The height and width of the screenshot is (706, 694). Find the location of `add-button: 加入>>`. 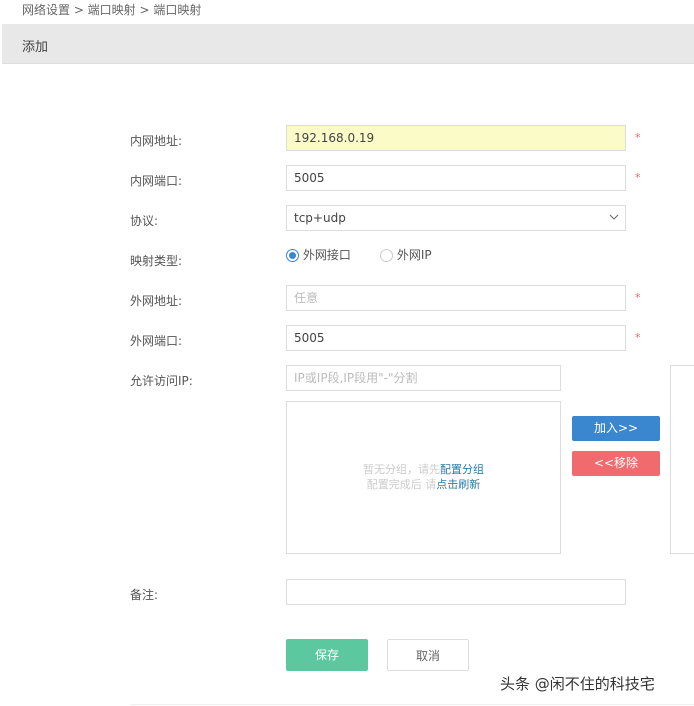

add-button: 加入>> is located at coordinates (616, 428).